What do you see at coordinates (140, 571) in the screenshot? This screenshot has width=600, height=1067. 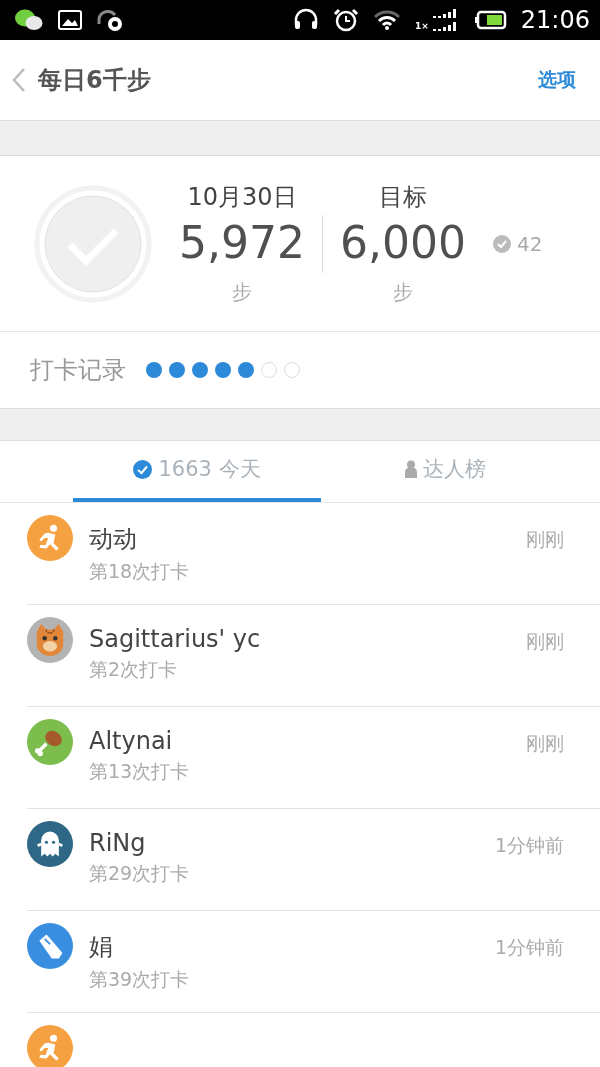 I see `checkin-count: 第18次打卡` at bounding box center [140, 571].